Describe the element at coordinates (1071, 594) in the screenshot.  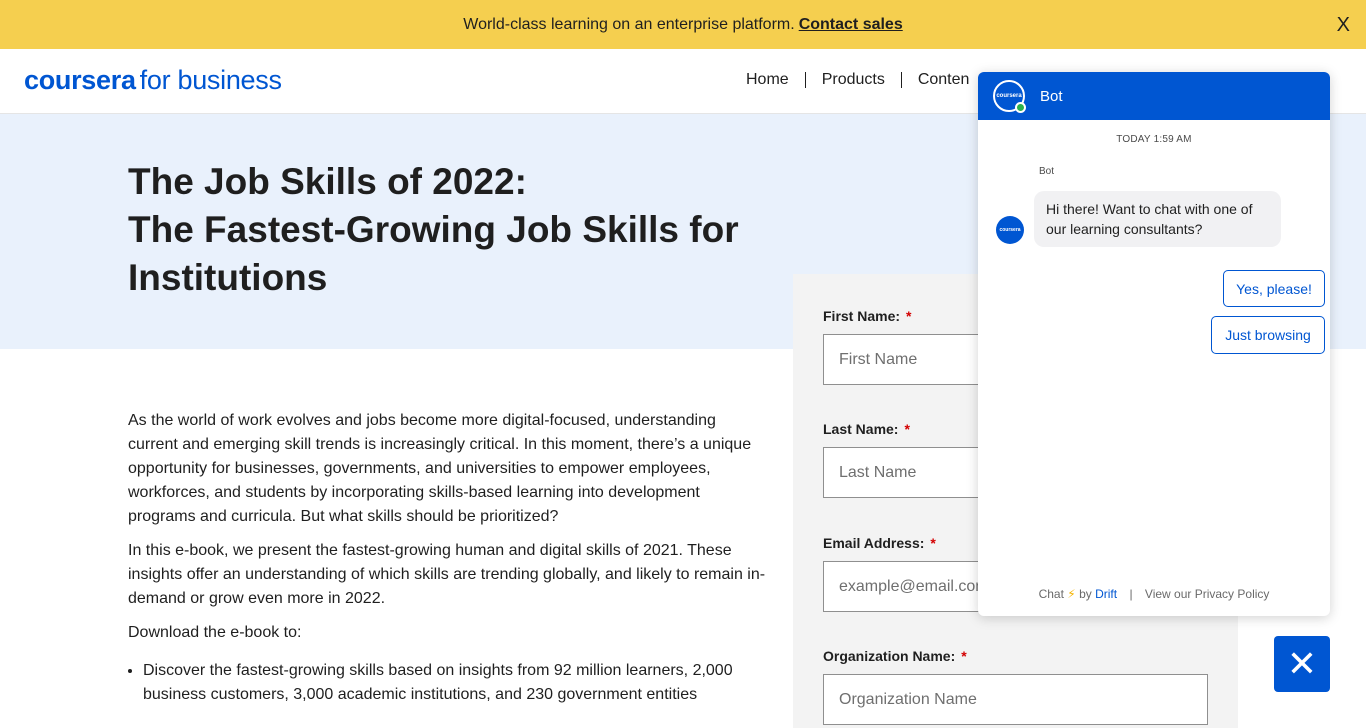
I see `bolt-icon: ⚡` at that location.